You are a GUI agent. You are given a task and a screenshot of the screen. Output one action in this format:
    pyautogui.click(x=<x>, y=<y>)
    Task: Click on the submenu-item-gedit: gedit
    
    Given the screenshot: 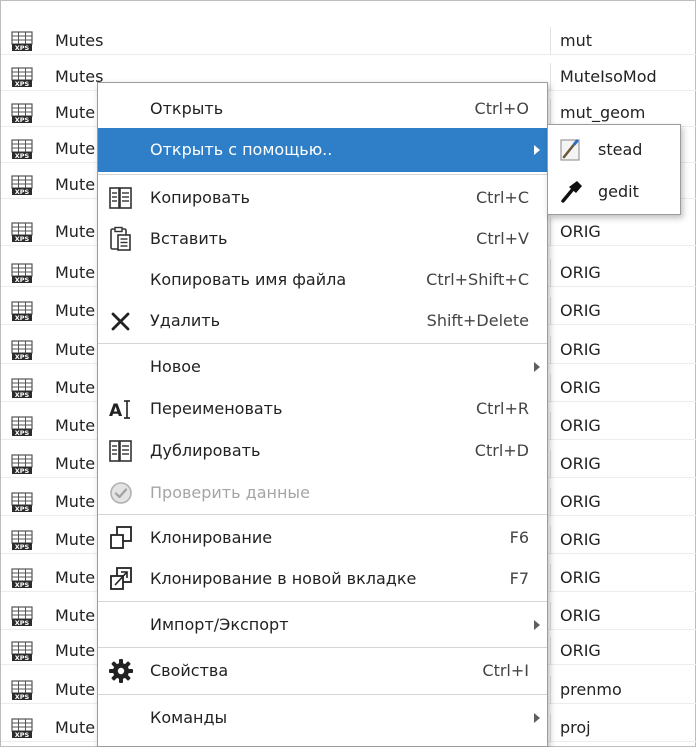 What is the action you would take?
    pyautogui.click(x=614, y=192)
    